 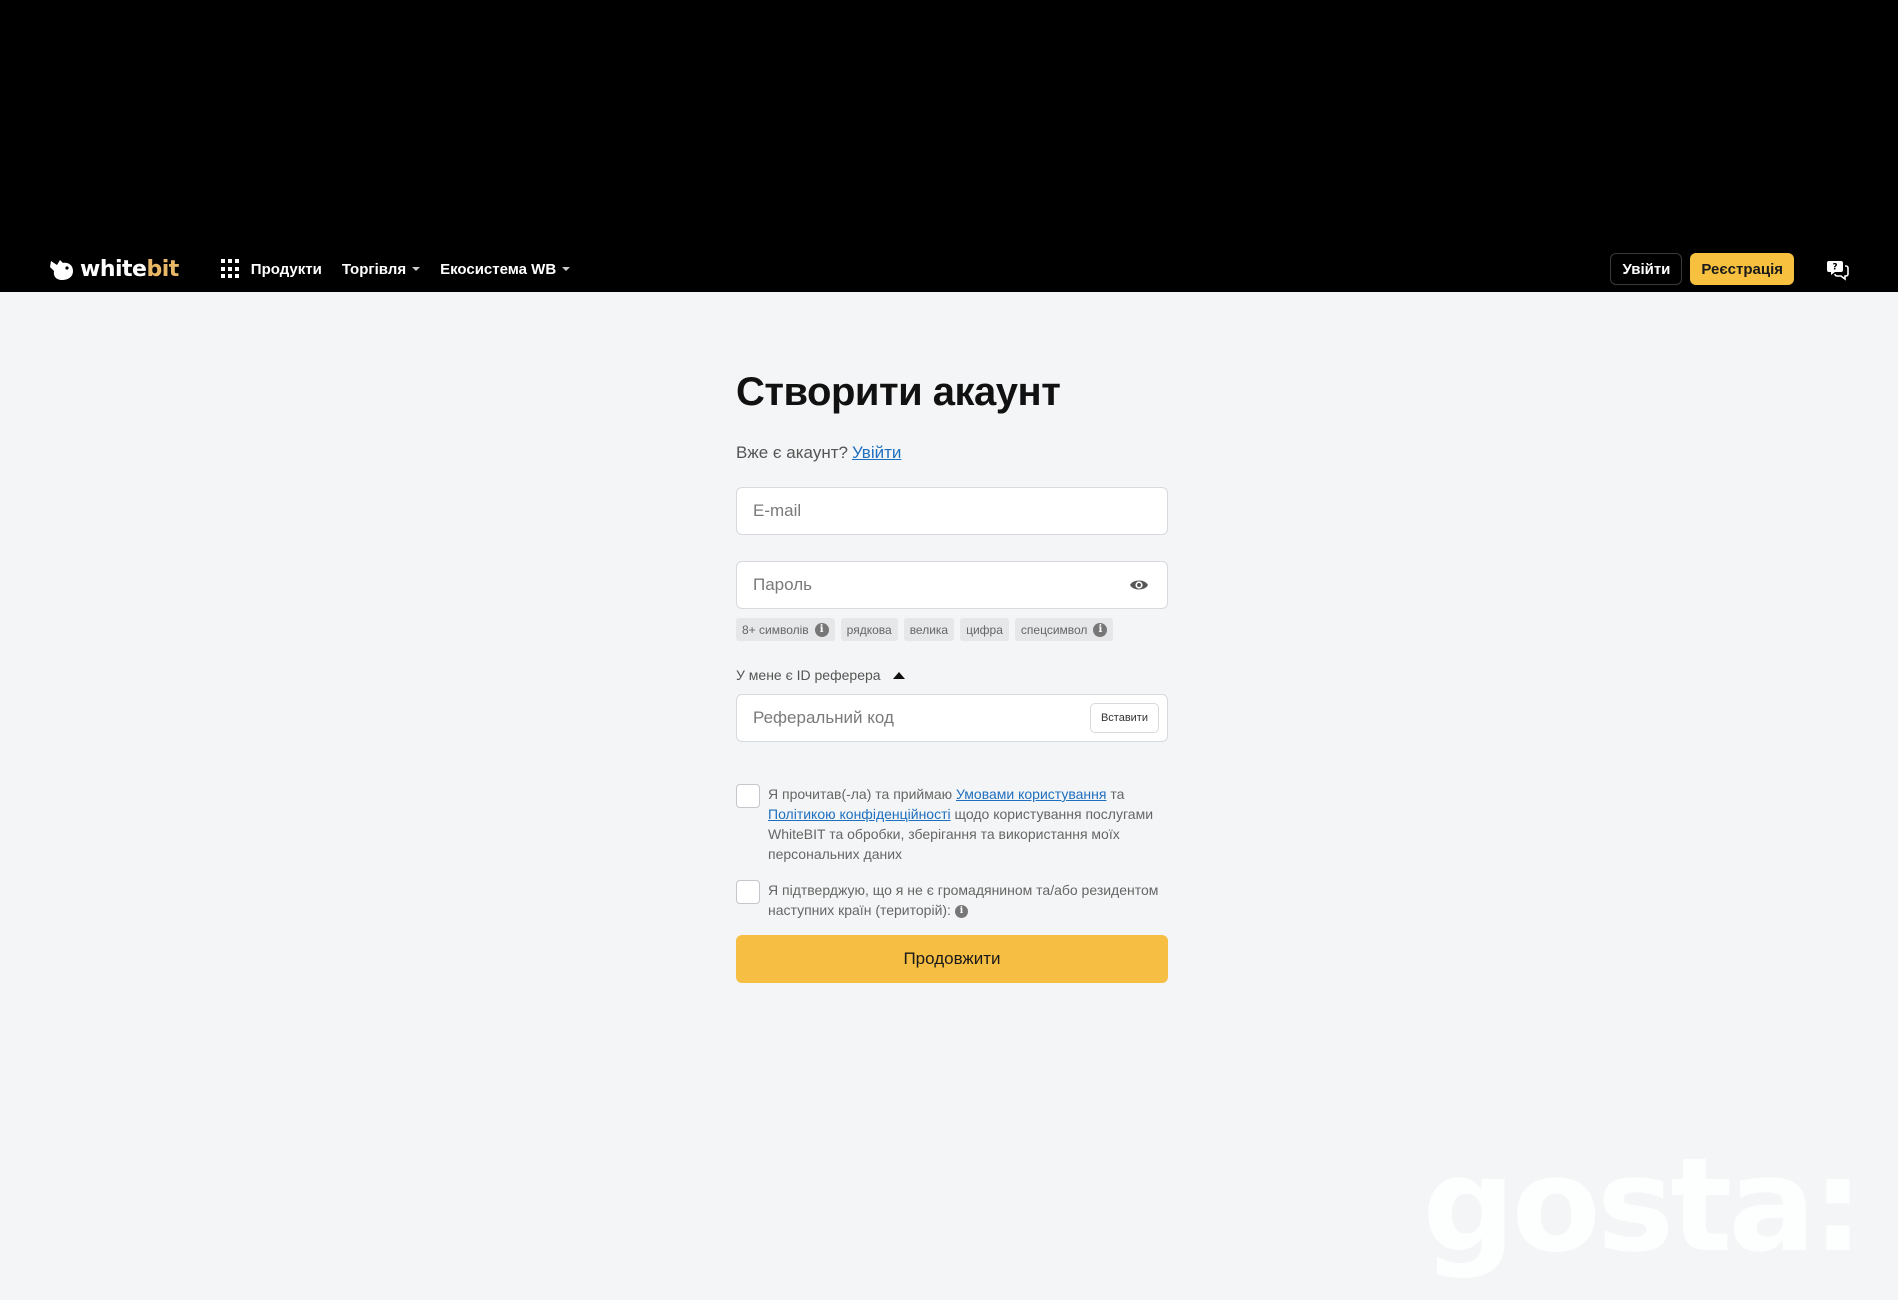 I want to click on rule-length: 8+ символів i, so click(x=785, y=629).